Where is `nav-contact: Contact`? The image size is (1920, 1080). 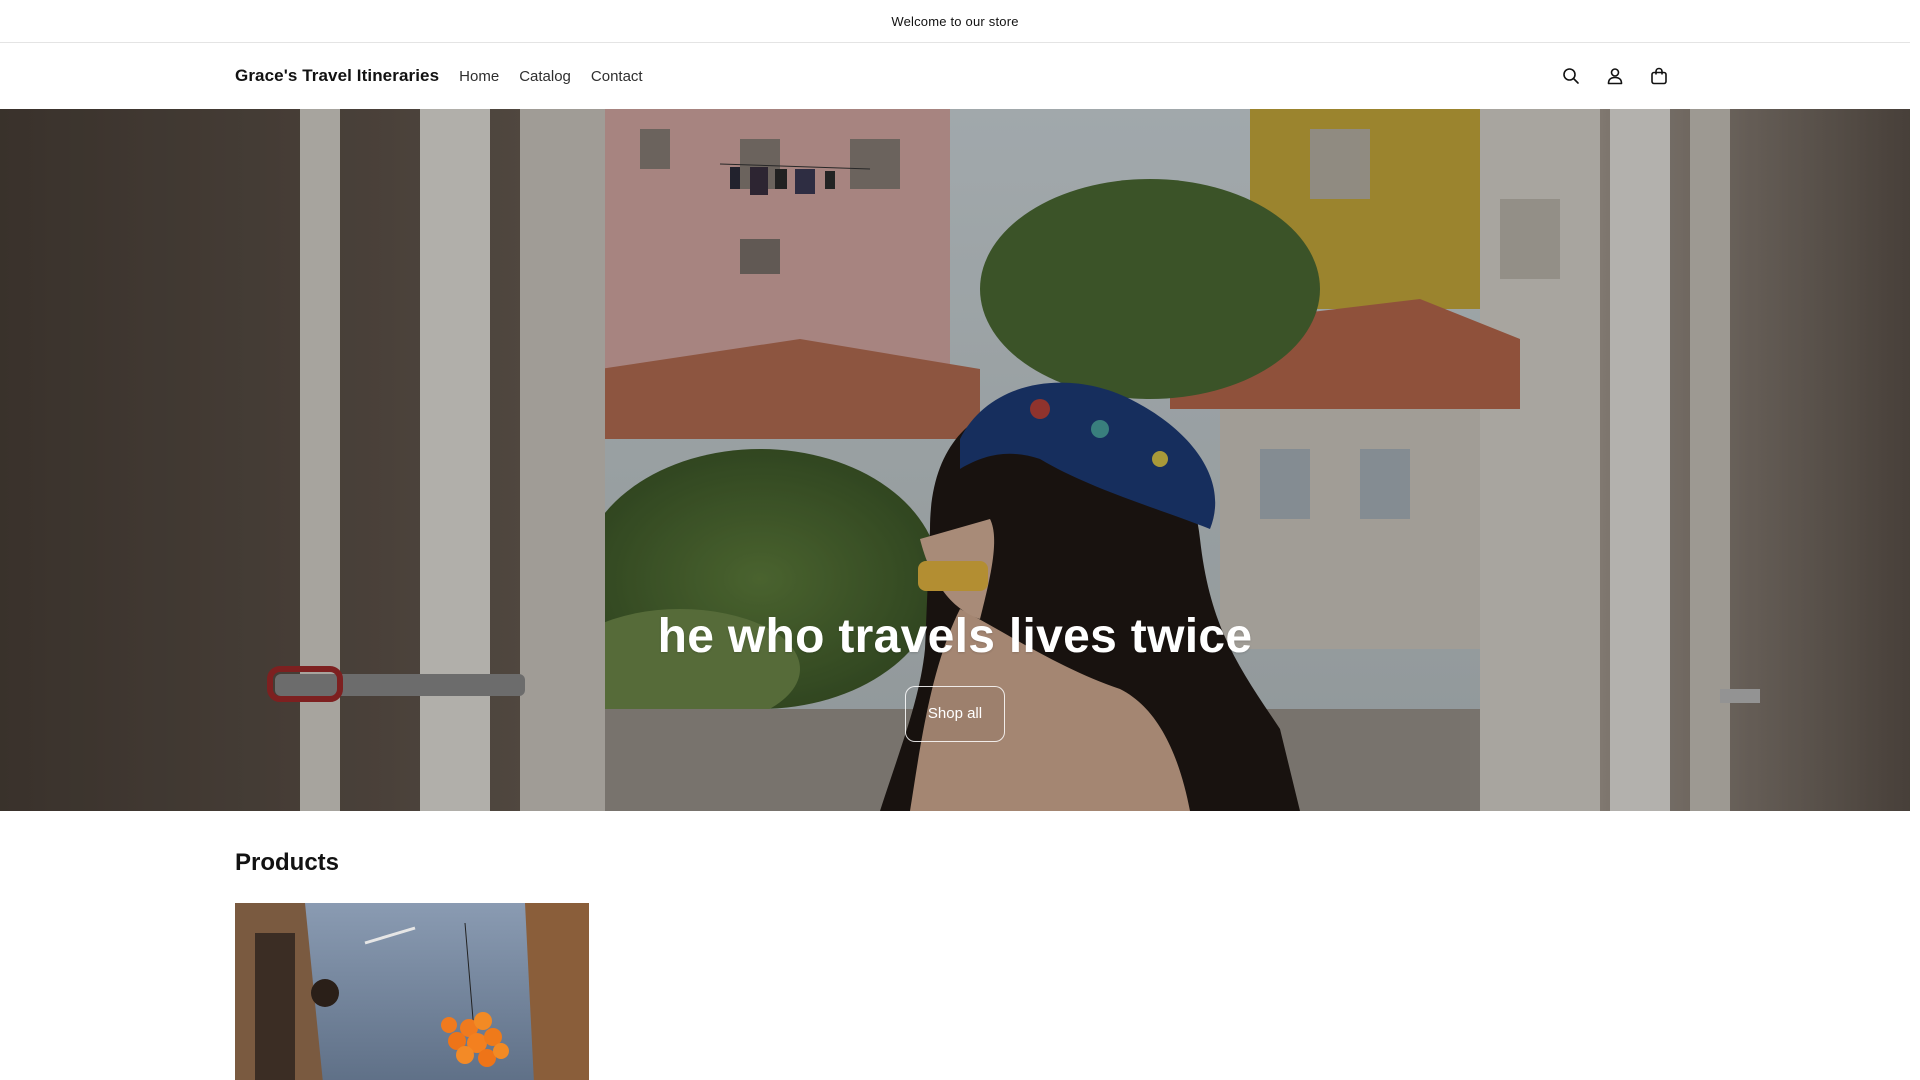 nav-contact: Contact is located at coordinates (617, 76).